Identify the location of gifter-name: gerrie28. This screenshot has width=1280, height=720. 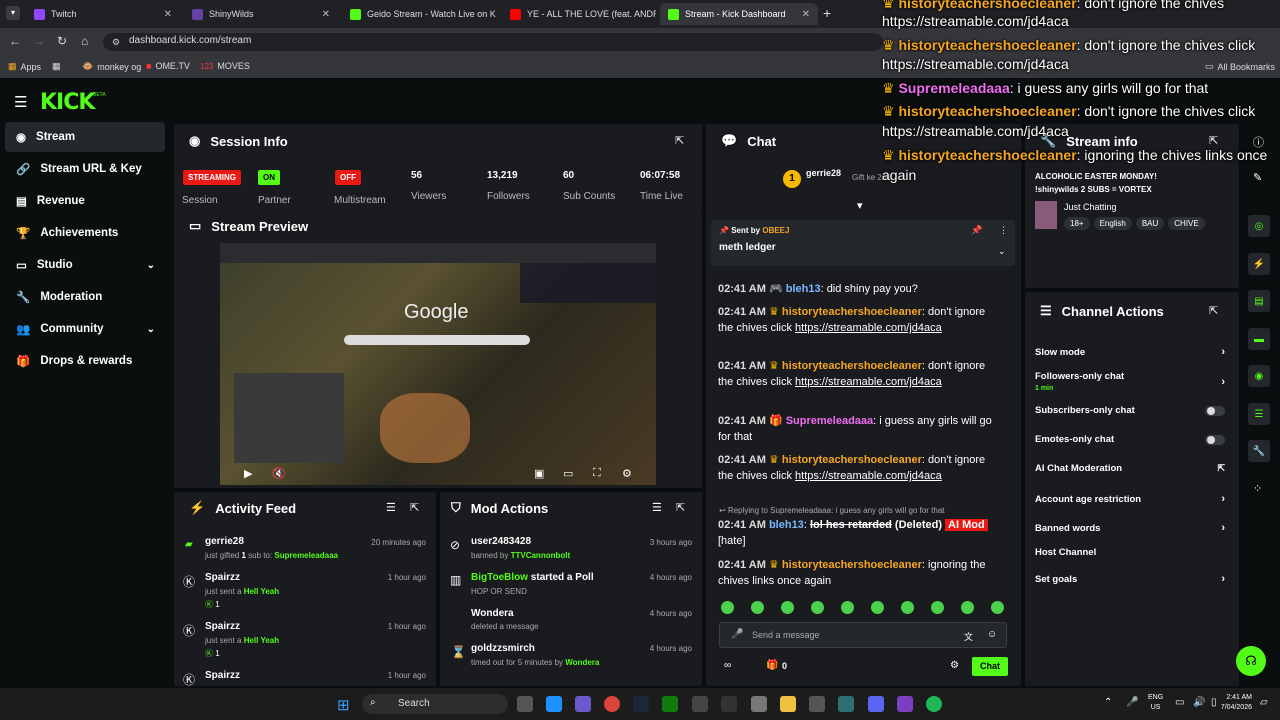
(823, 173).